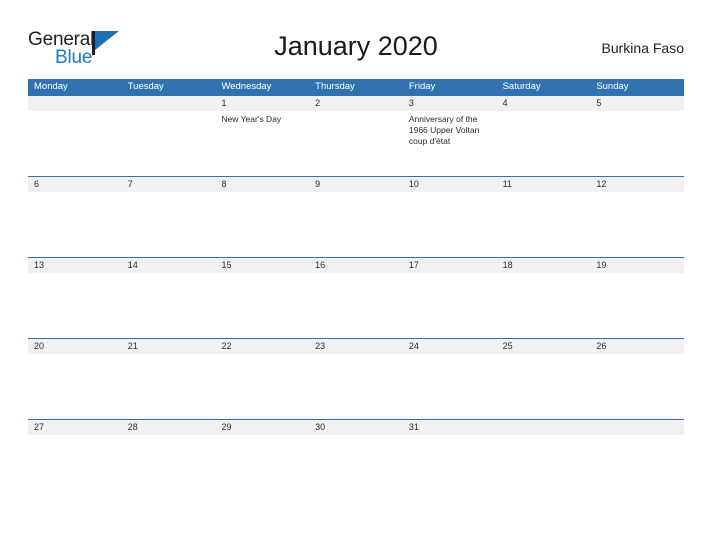 Image resolution: width=712 pixels, height=550 pixels. I want to click on day-number: 17, so click(450, 265).